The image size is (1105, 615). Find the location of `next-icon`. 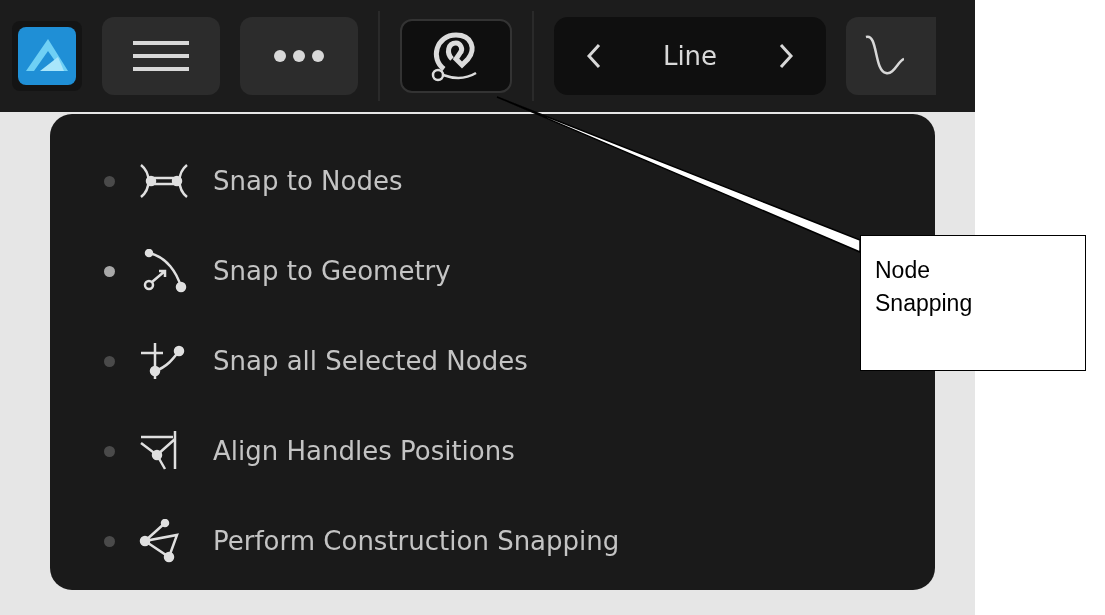

next-icon is located at coordinates (786, 56).